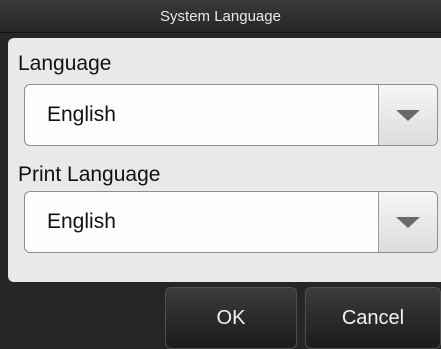 The width and height of the screenshot is (441, 349). I want to click on print-language-label: Print Language, so click(89, 174).